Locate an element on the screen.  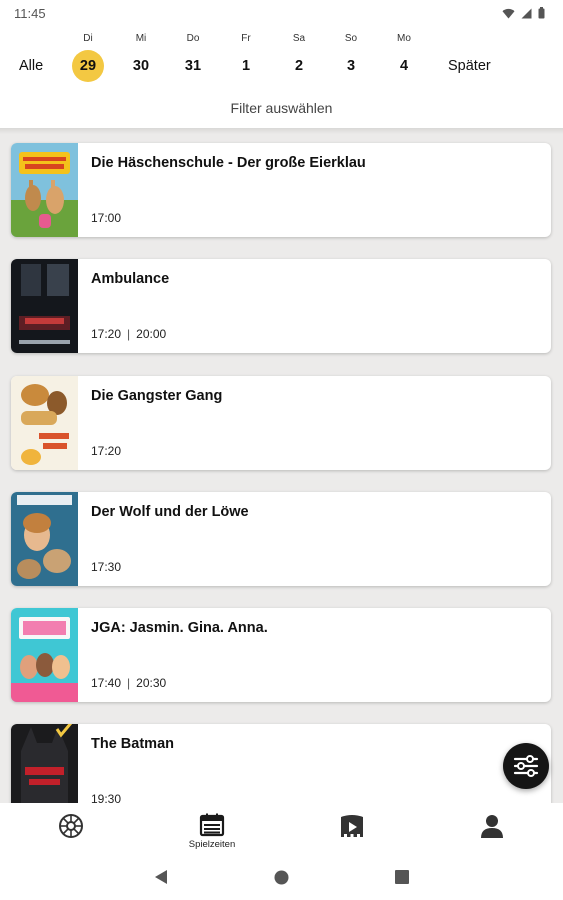
movie-title: Ambulance is located at coordinates (130, 279).